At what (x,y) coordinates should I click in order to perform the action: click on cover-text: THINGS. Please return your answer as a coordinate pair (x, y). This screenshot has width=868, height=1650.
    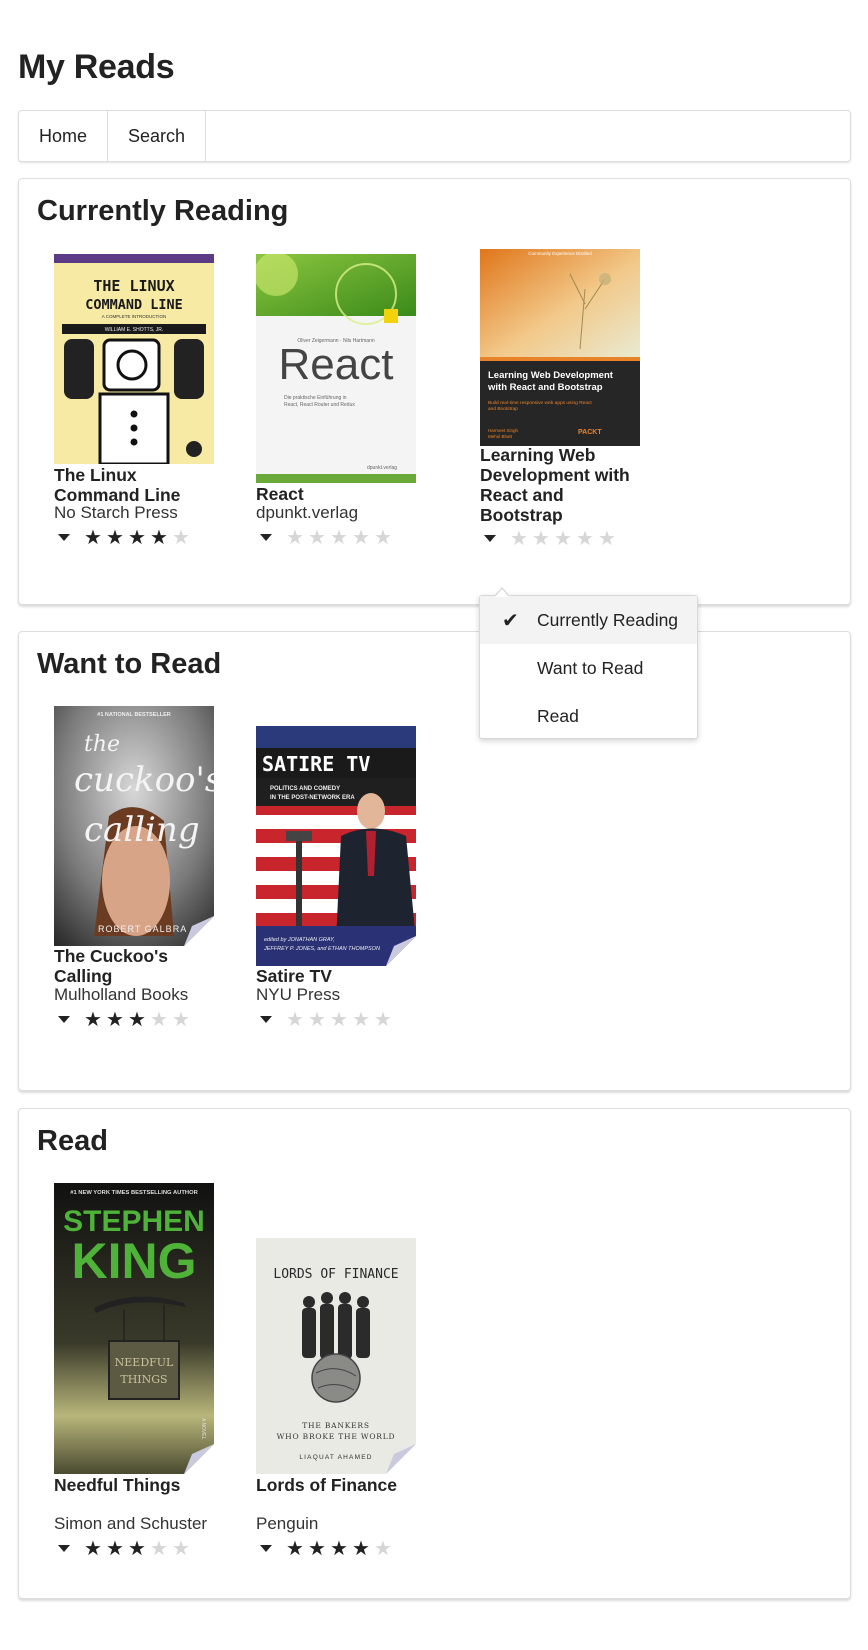
    Looking at the image, I should click on (143, 1379).